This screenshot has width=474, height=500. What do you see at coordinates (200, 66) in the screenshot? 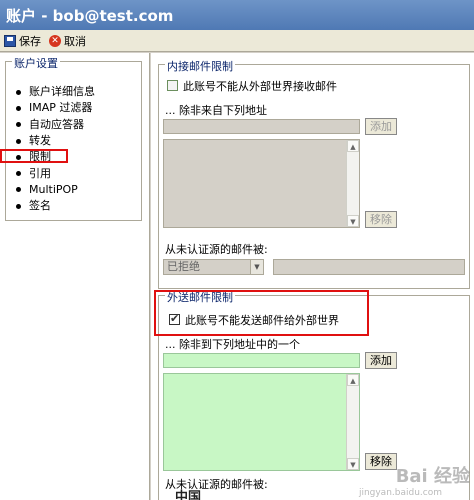
I see `inbound-title: 内接邮件限制` at bounding box center [200, 66].